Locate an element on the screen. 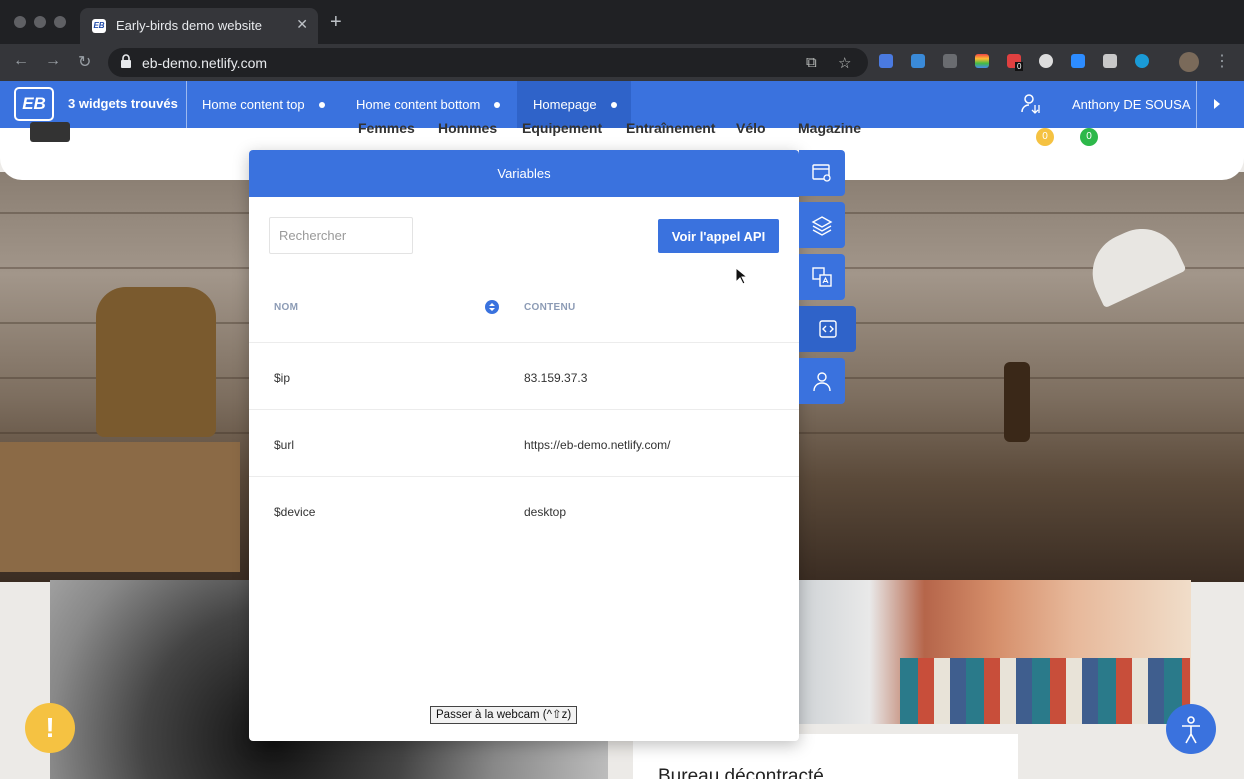 This screenshot has height=779, width=1244. widget-count: 3 widgets trouvés is located at coordinates (123, 103).